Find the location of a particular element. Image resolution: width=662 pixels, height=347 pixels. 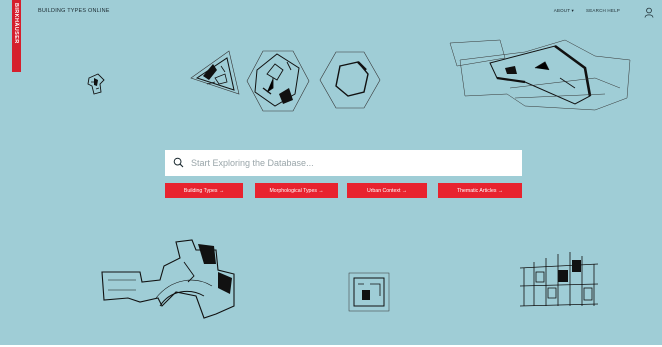

search-bar is located at coordinates (343, 163).